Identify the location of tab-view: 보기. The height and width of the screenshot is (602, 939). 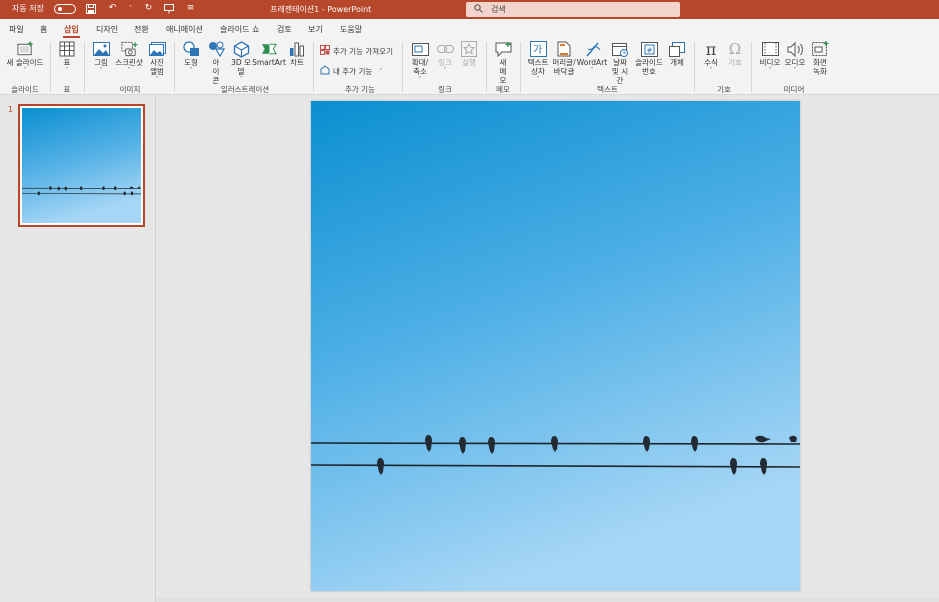
(315, 29).